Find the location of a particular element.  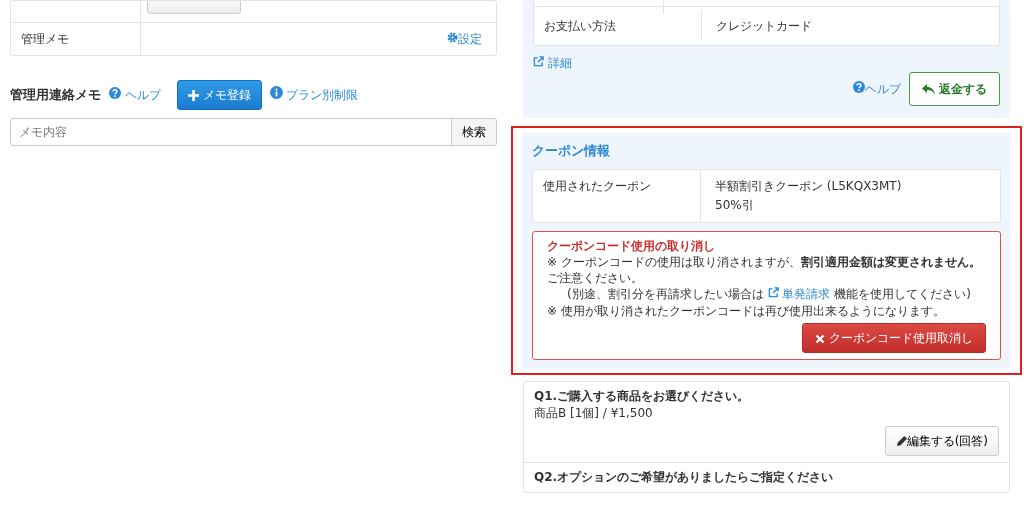

notice-title: クーポンコード使用の取り消し is located at coordinates (631, 246).